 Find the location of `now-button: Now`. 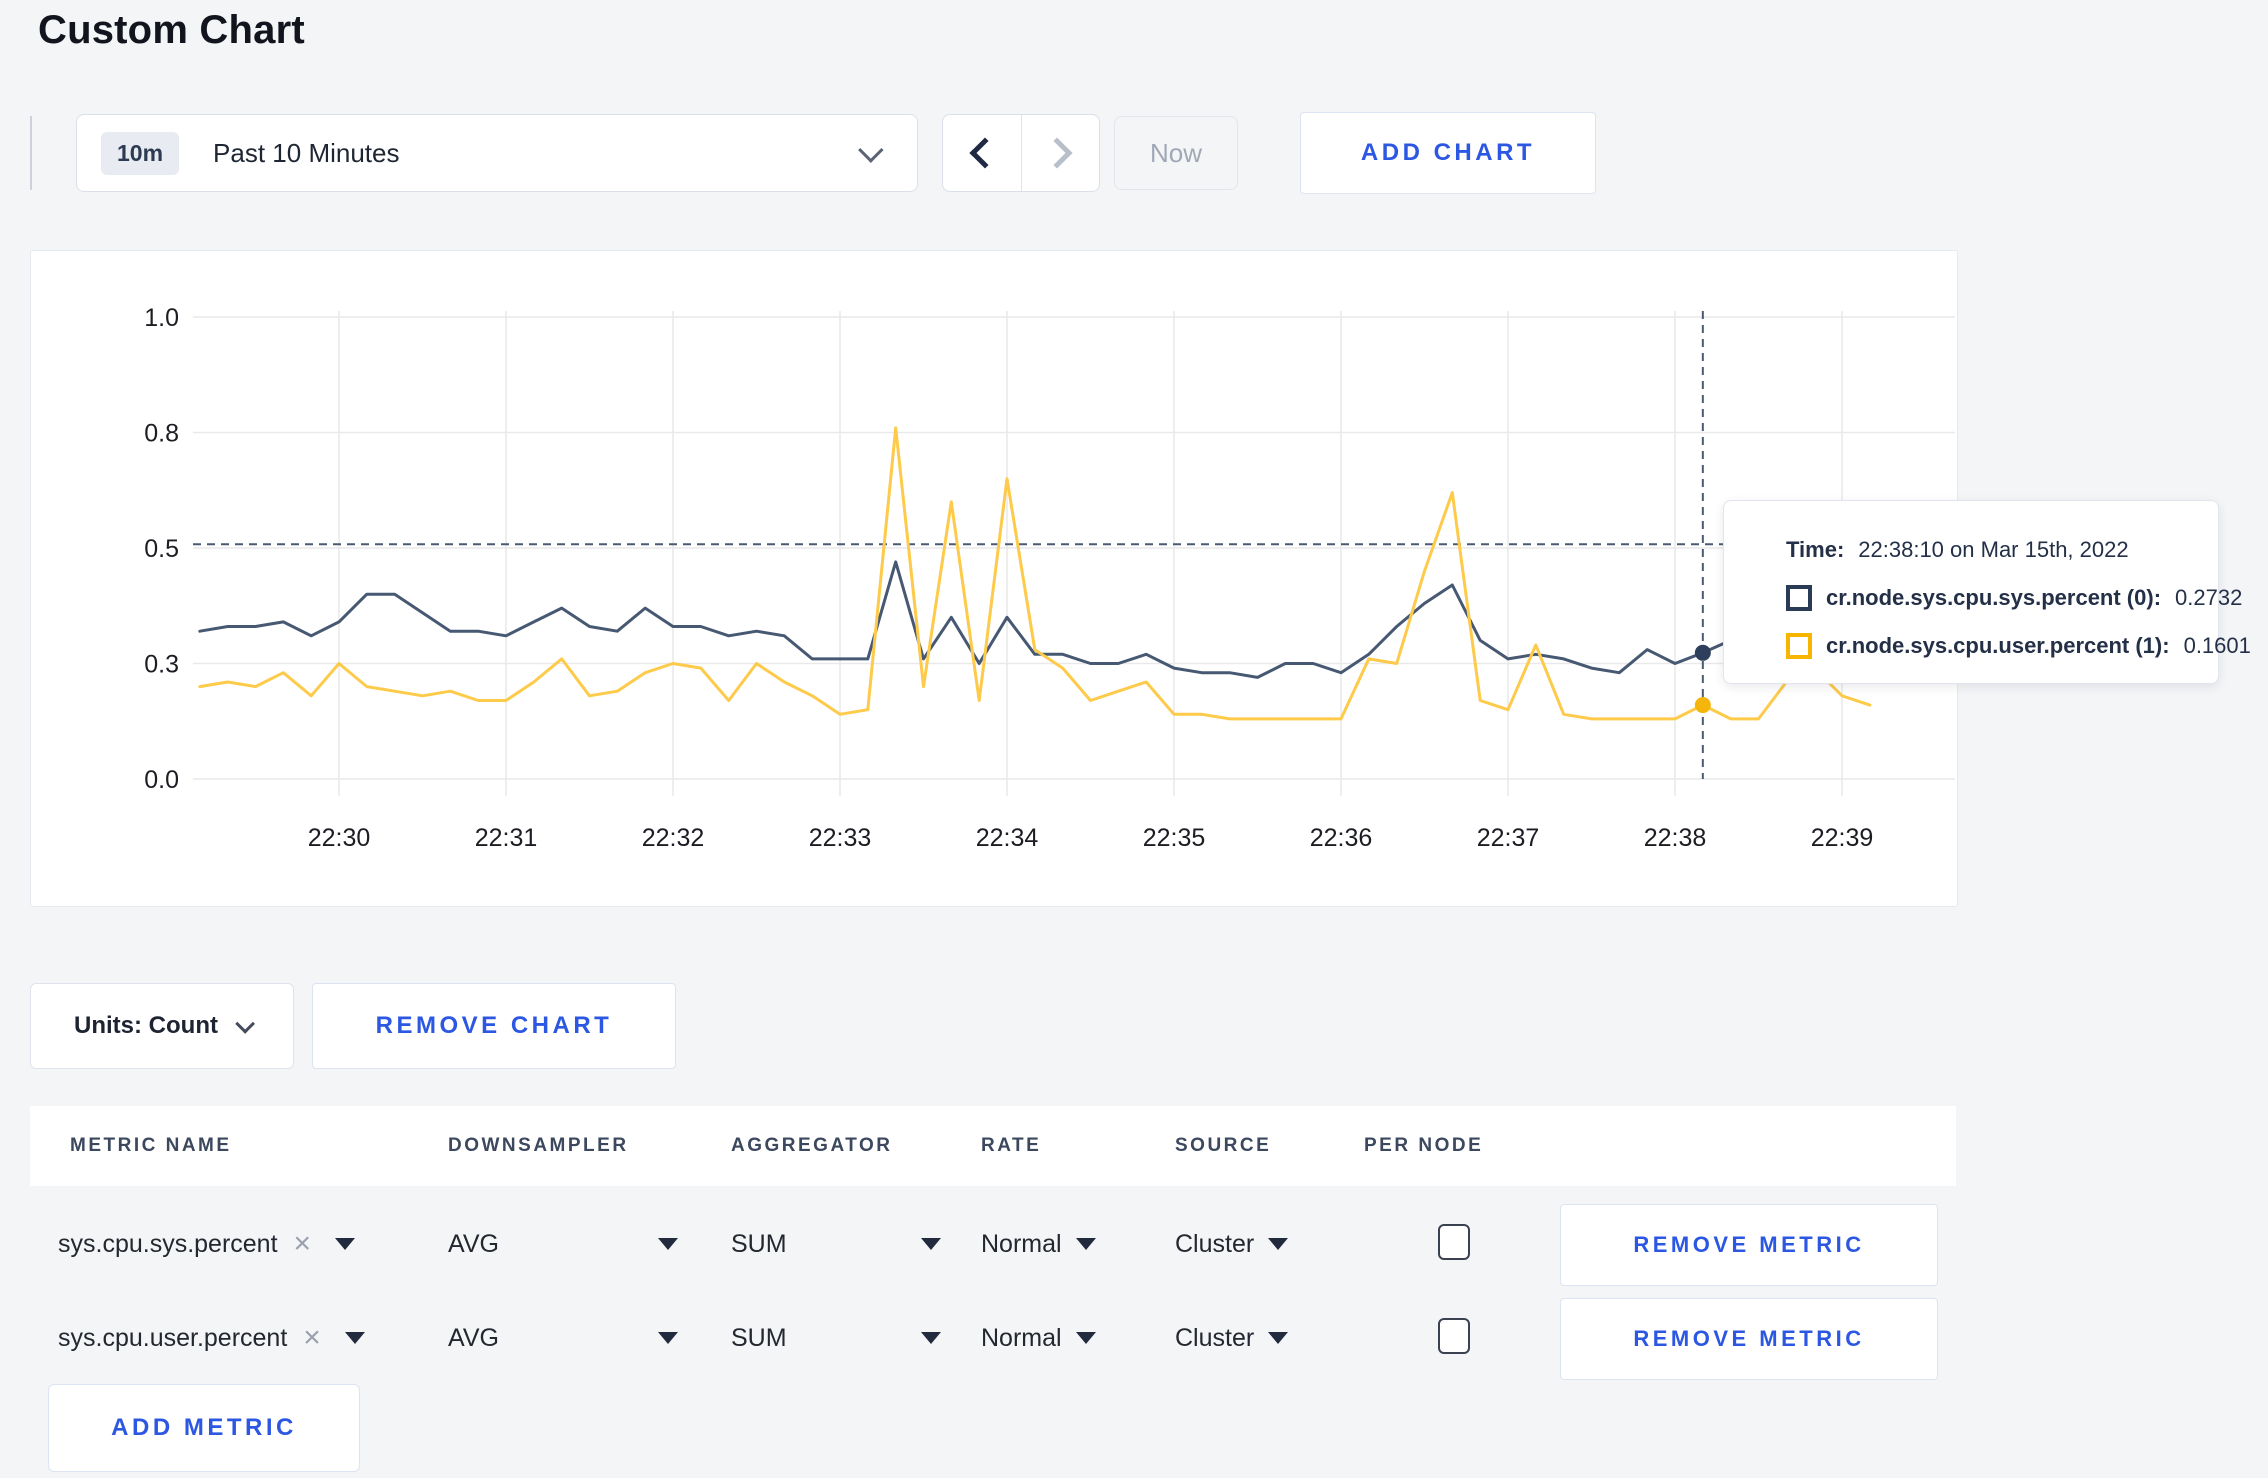

now-button: Now is located at coordinates (1176, 153).